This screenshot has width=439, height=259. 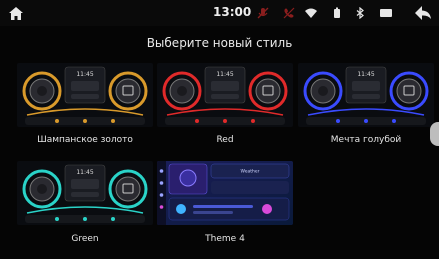 What do you see at coordinates (85, 239) in the screenshot?
I see `theme-label: Green` at bounding box center [85, 239].